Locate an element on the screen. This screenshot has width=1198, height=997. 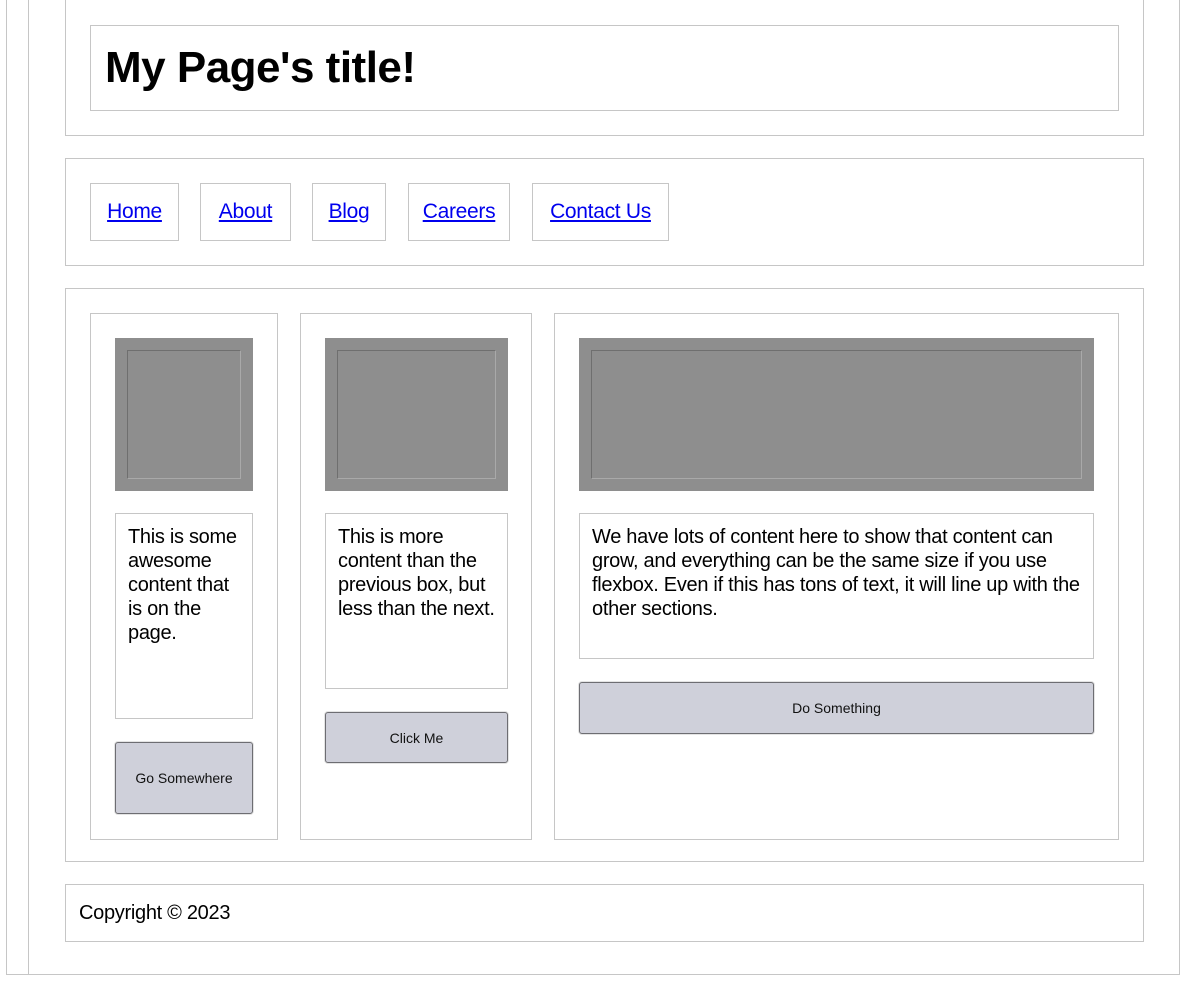
go-somewhere-button: Go Somewhere is located at coordinates (184, 778).